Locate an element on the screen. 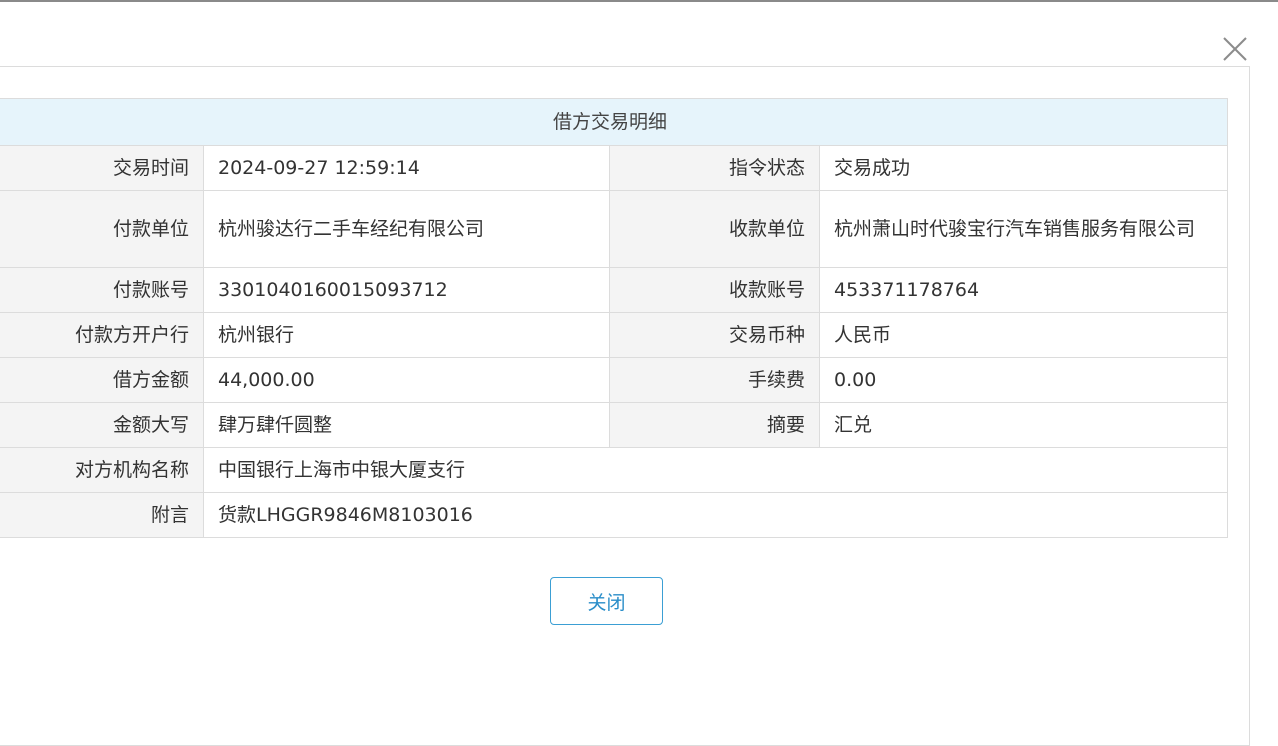 This screenshot has height=746, width=1278. table-title: 借方交易明细 is located at coordinates (614, 122).